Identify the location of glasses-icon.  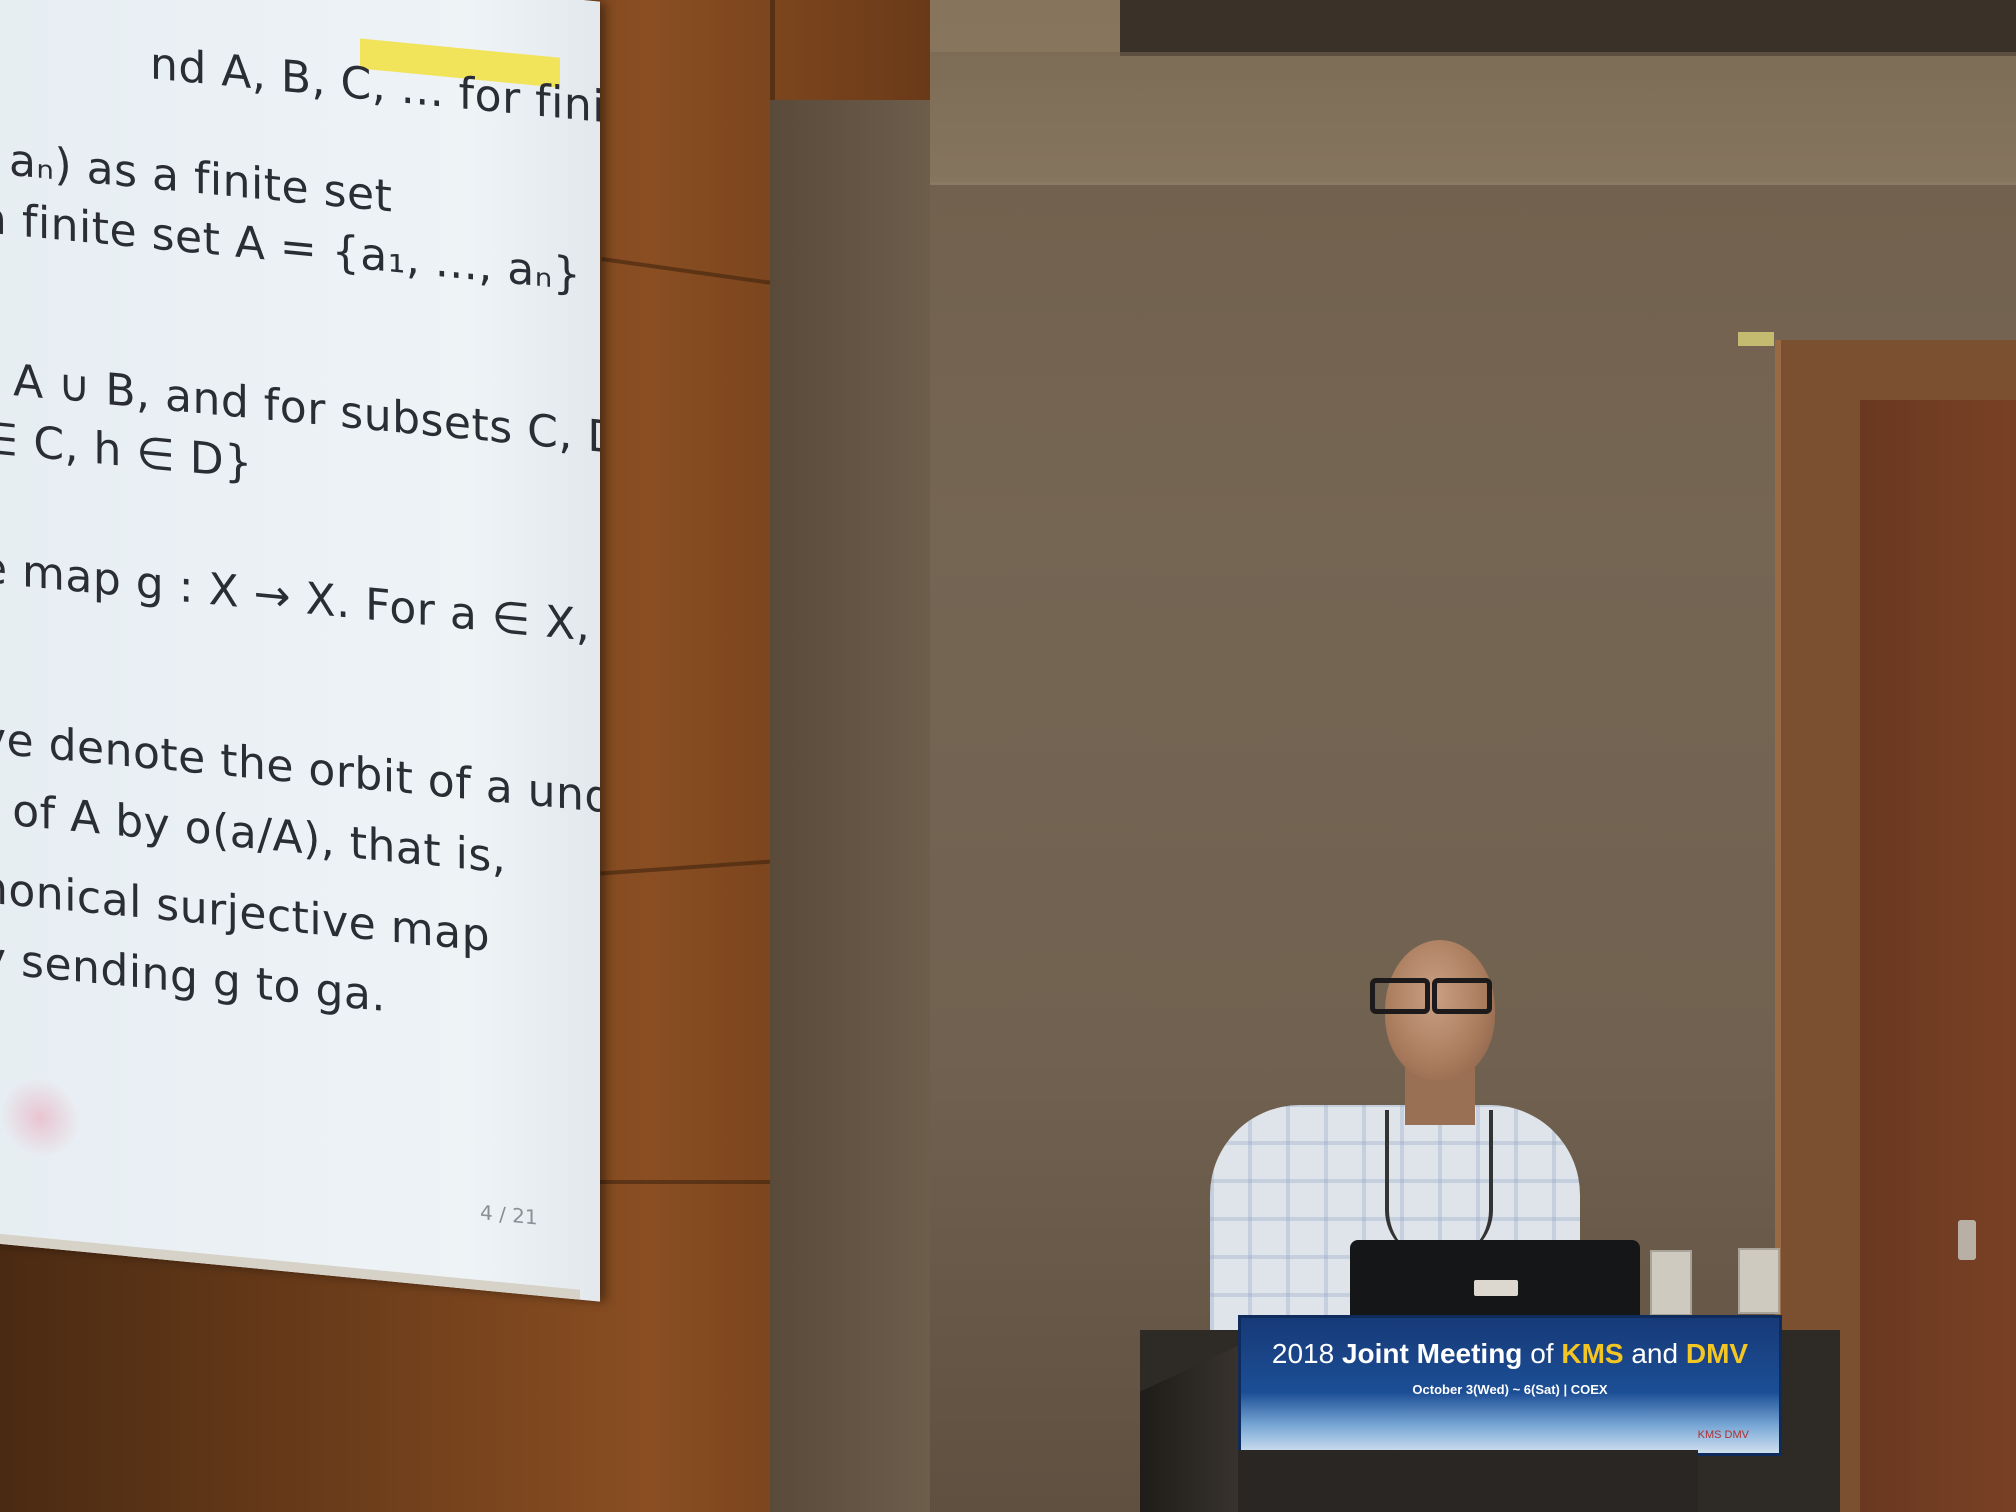
(1432, 996).